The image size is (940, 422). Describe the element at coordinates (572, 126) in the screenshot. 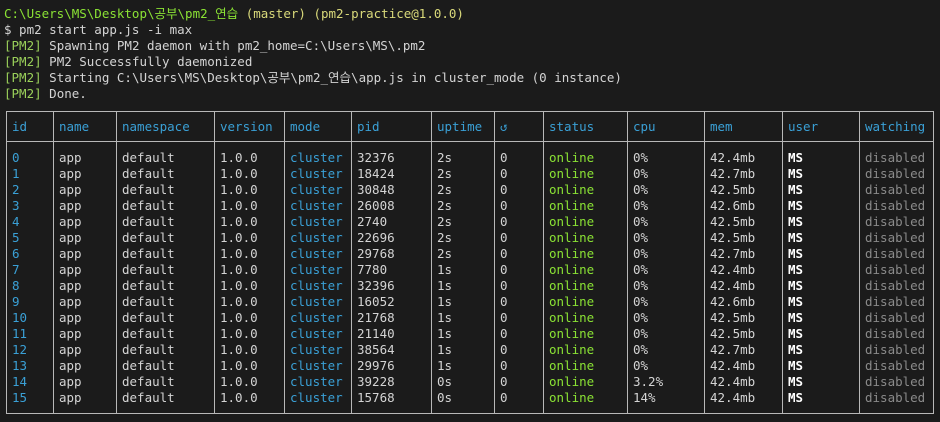

I see `header-status: status` at that location.